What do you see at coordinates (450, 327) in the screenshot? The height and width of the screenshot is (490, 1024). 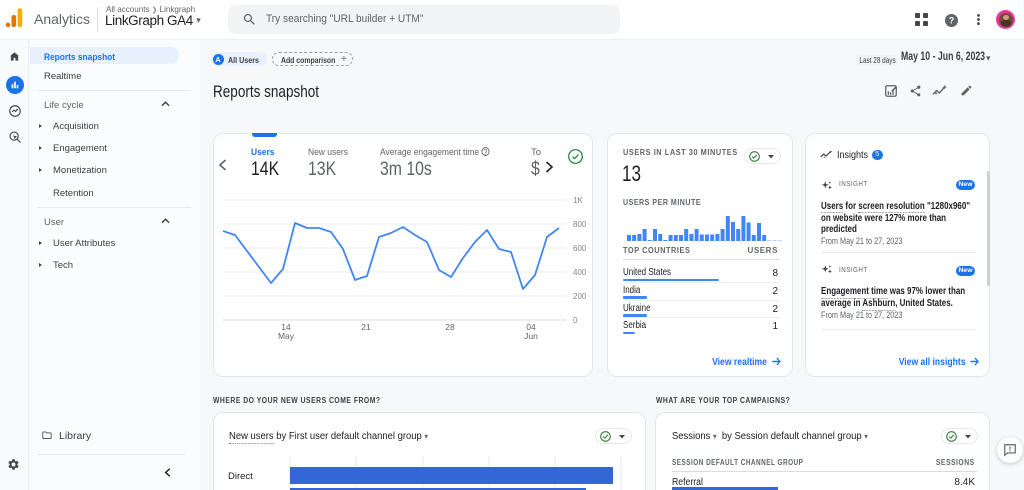 I see `svg-text: 28` at bounding box center [450, 327].